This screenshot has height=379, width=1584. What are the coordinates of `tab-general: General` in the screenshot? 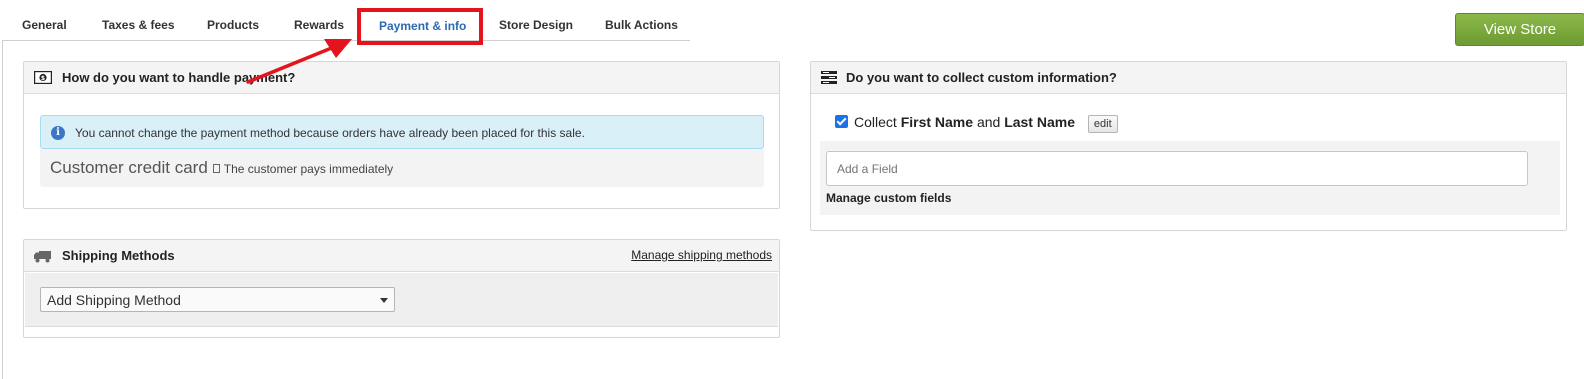 It's located at (44, 25).